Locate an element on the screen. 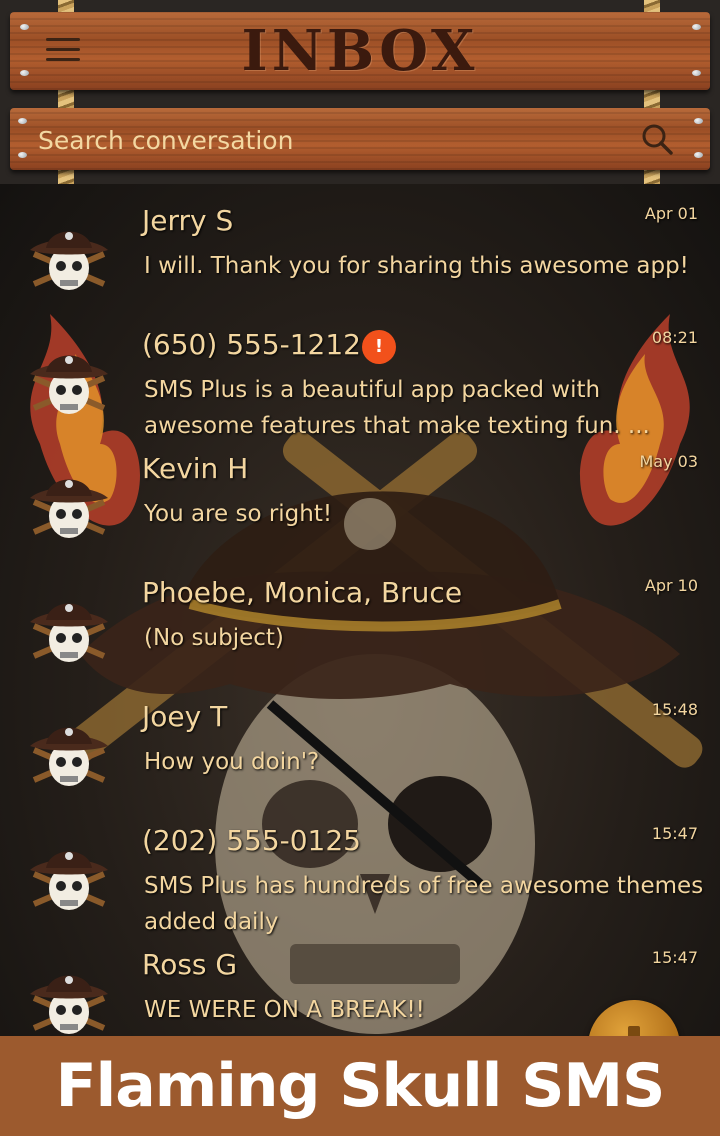 The image size is (720, 1136). contact-name: (202) 555-0125 is located at coordinates (251, 840).